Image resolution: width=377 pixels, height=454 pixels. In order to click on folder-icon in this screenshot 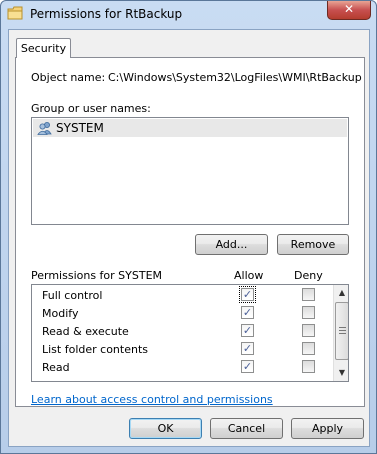, I will do `click(15, 13)`.